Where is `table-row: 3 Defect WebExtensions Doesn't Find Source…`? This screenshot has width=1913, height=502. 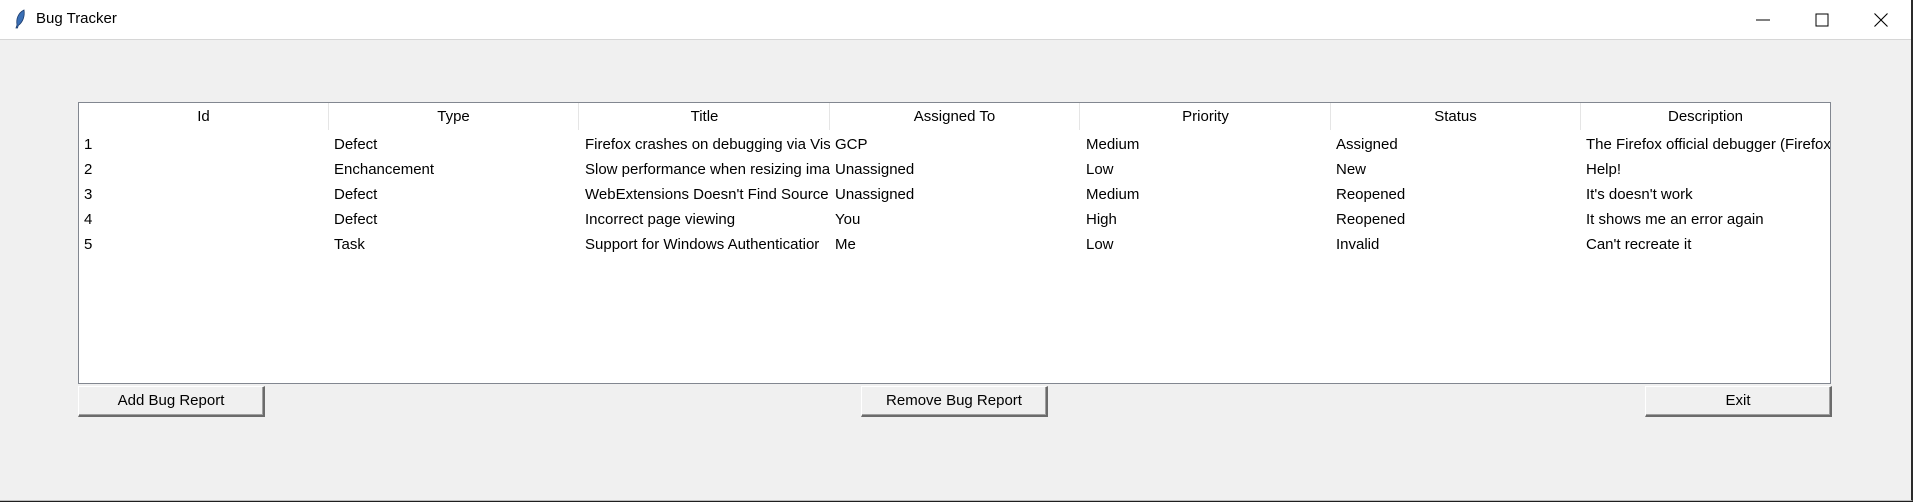
table-row: 3 Defect WebExtensions Doesn't Find Source… is located at coordinates (954, 194).